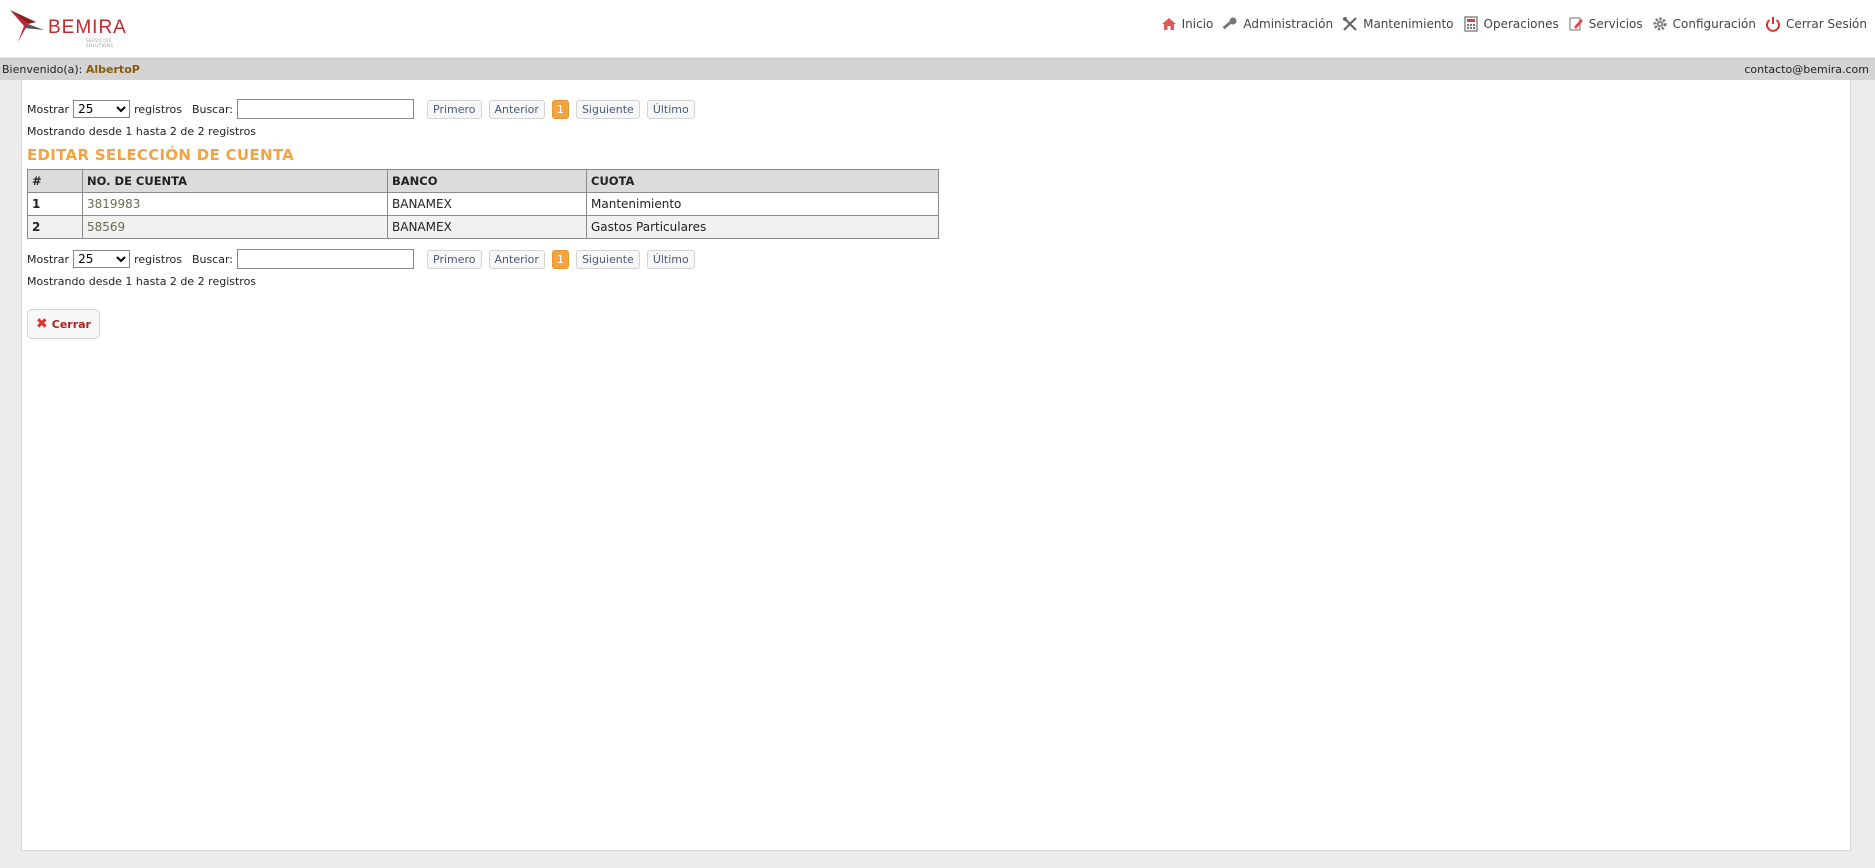  I want to click on nav-operaciones: Operaciones, so click(1511, 24).